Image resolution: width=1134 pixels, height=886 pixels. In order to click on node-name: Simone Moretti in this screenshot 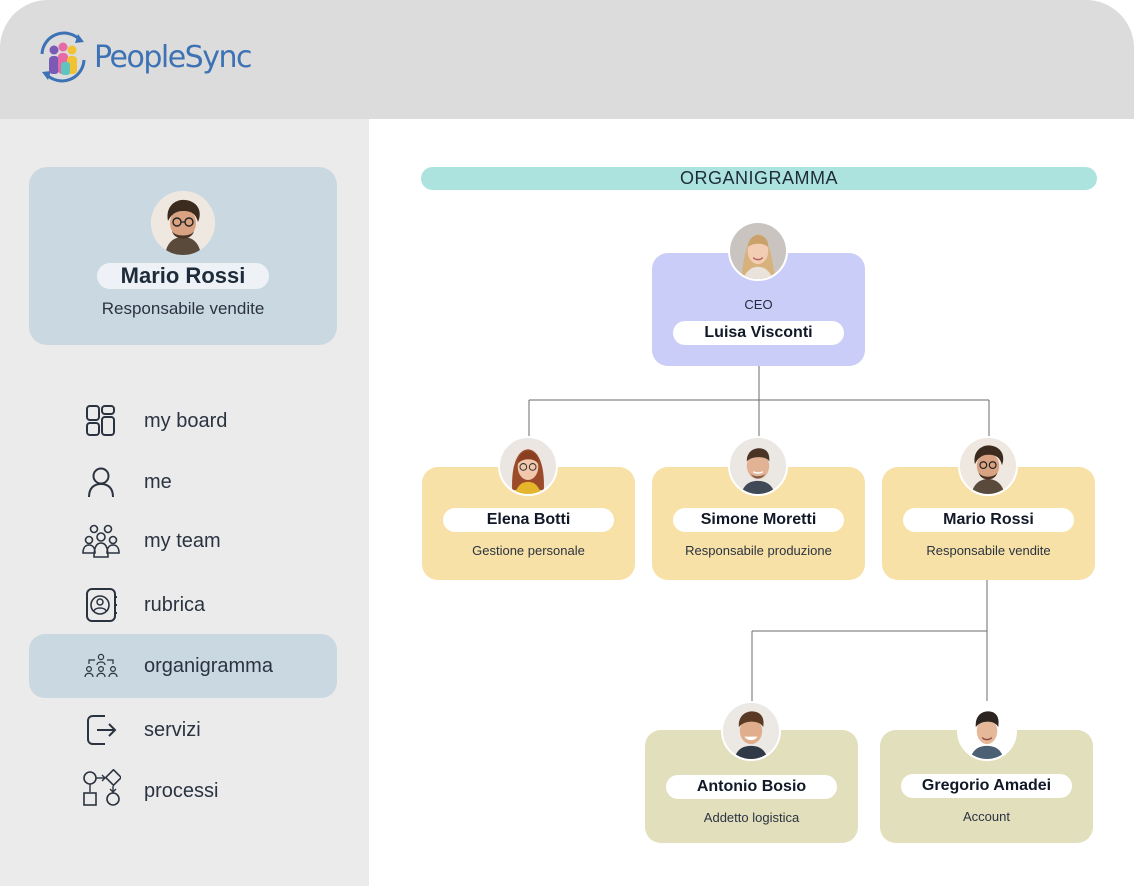, I will do `click(758, 520)`.